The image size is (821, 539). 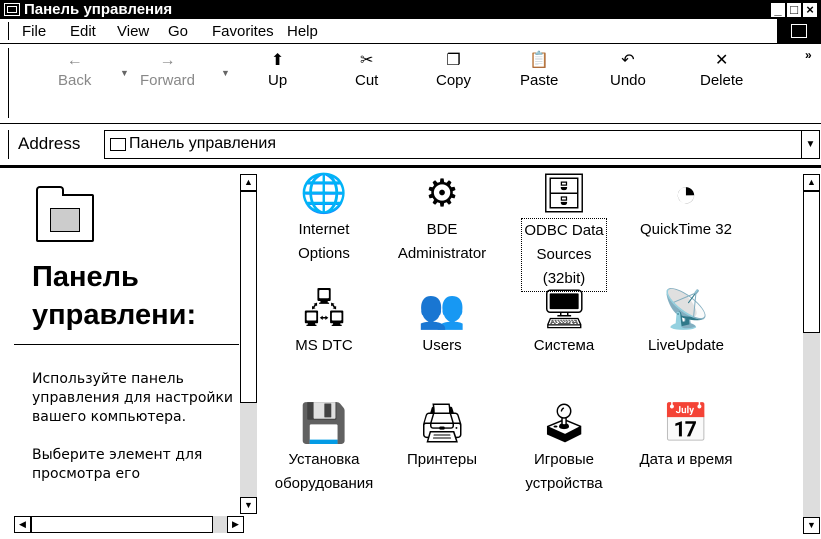 What do you see at coordinates (442, 310) in the screenshot?
I see `users-icon: 👥` at bounding box center [442, 310].